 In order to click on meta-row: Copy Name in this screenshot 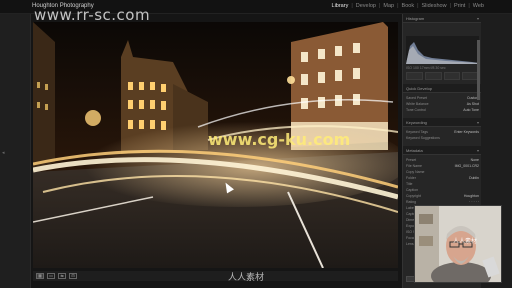, I will do `click(442, 172)`.